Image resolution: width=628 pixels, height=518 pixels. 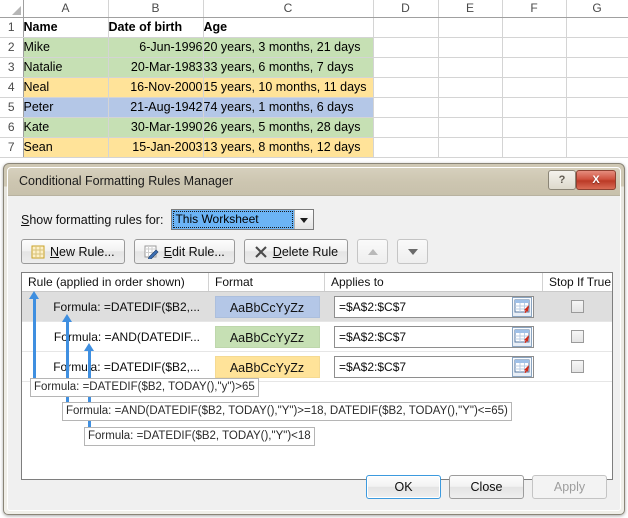 What do you see at coordinates (406, 87) in the screenshot?
I see `cell-d4` at bounding box center [406, 87].